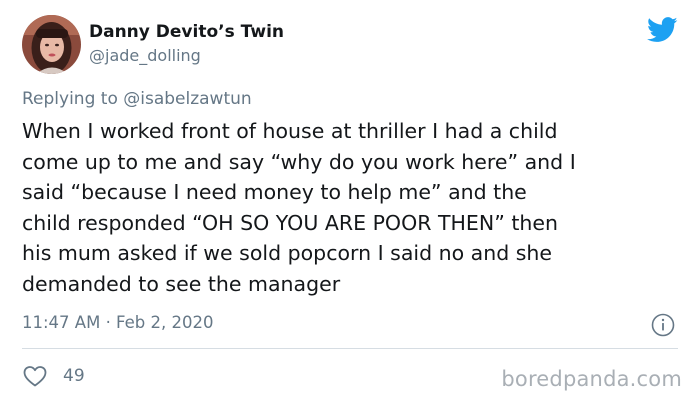 This screenshot has width=700, height=402. What do you see at coordinates (350, 348) in the screenshot?
I see `divider` at bounding box center [350, 348].